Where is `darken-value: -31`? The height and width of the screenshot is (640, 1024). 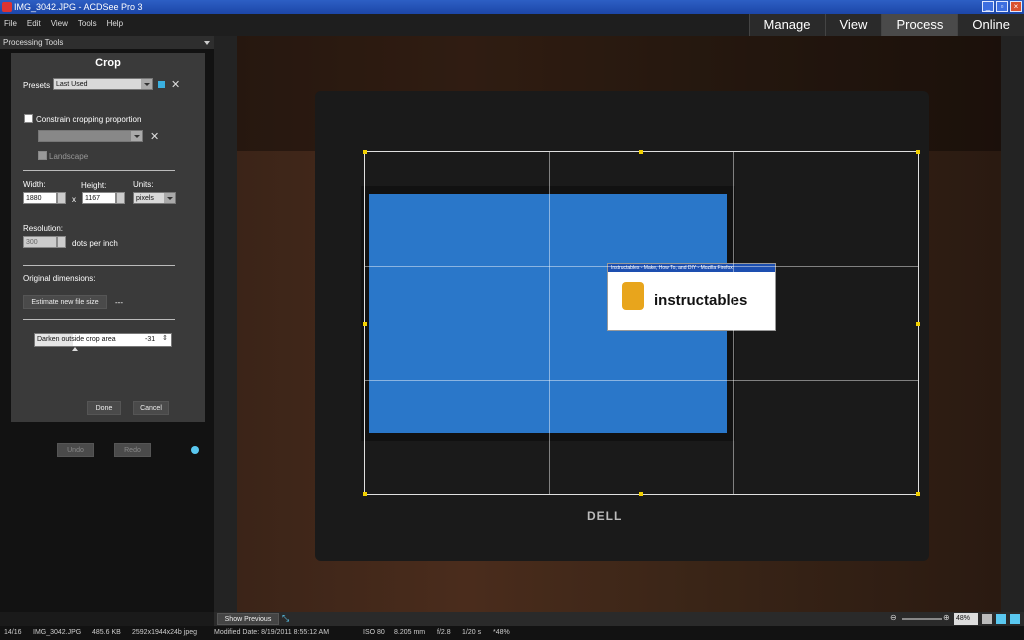 darken-value: -31 is located at coordinates (150, 339).